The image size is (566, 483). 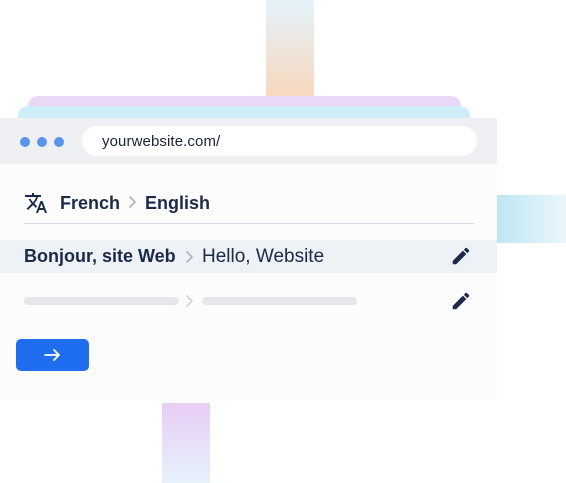 What do you see at coordinates (186, 443) in the screenshot?
I see `decorative-gradient-bar-bottom` at bounding box center [186, 443].